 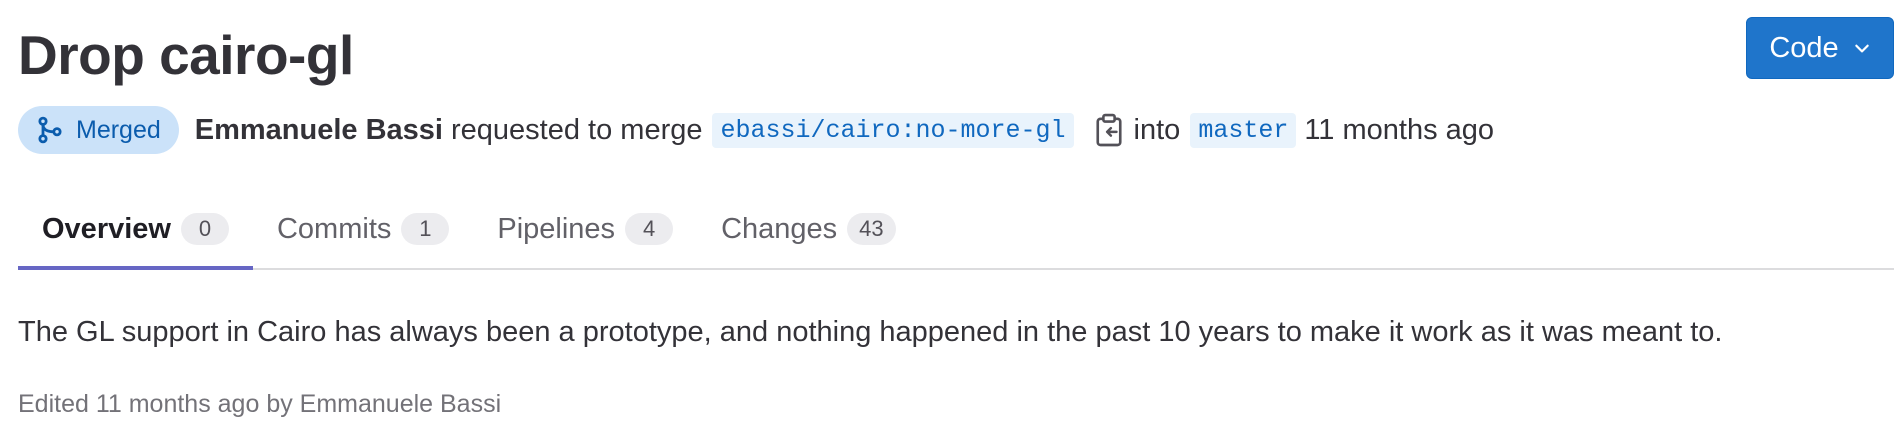 I want to click on code-button: Code, so click(x=1820, y=48).